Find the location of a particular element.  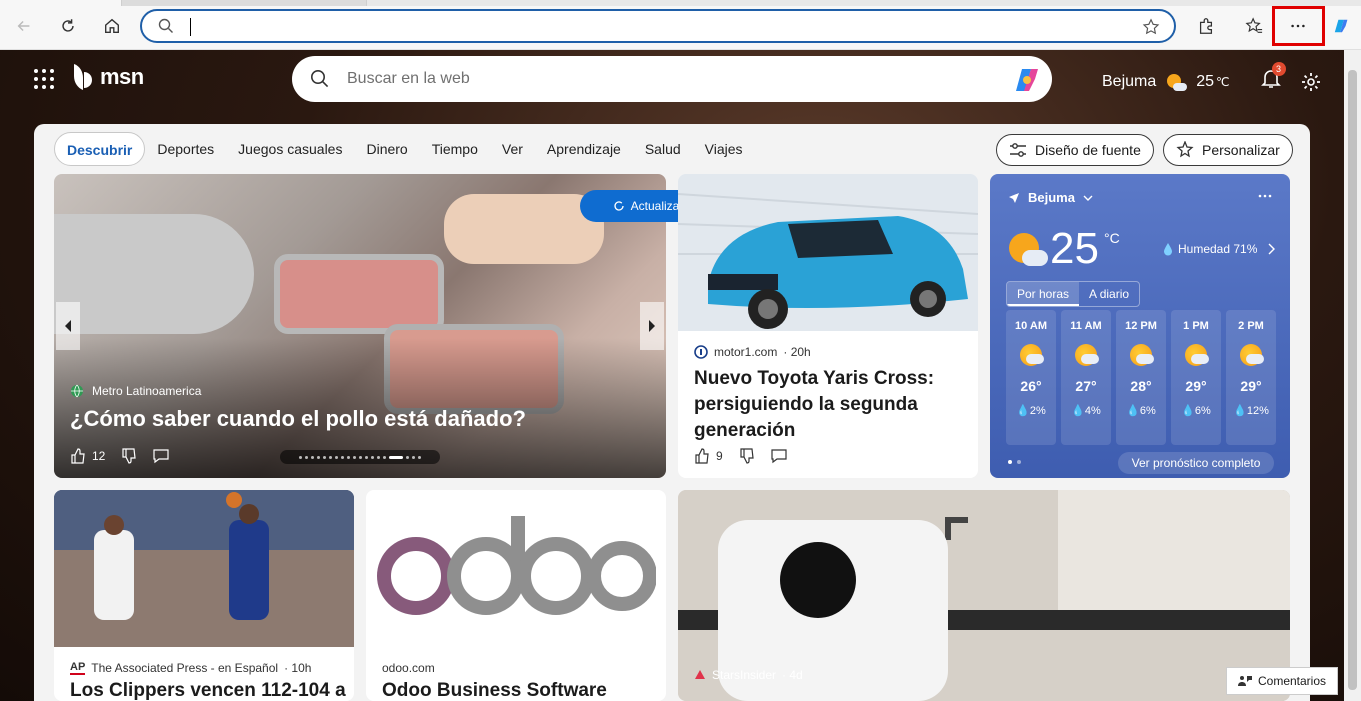

more-icon is located at coordinates (1265, 196).